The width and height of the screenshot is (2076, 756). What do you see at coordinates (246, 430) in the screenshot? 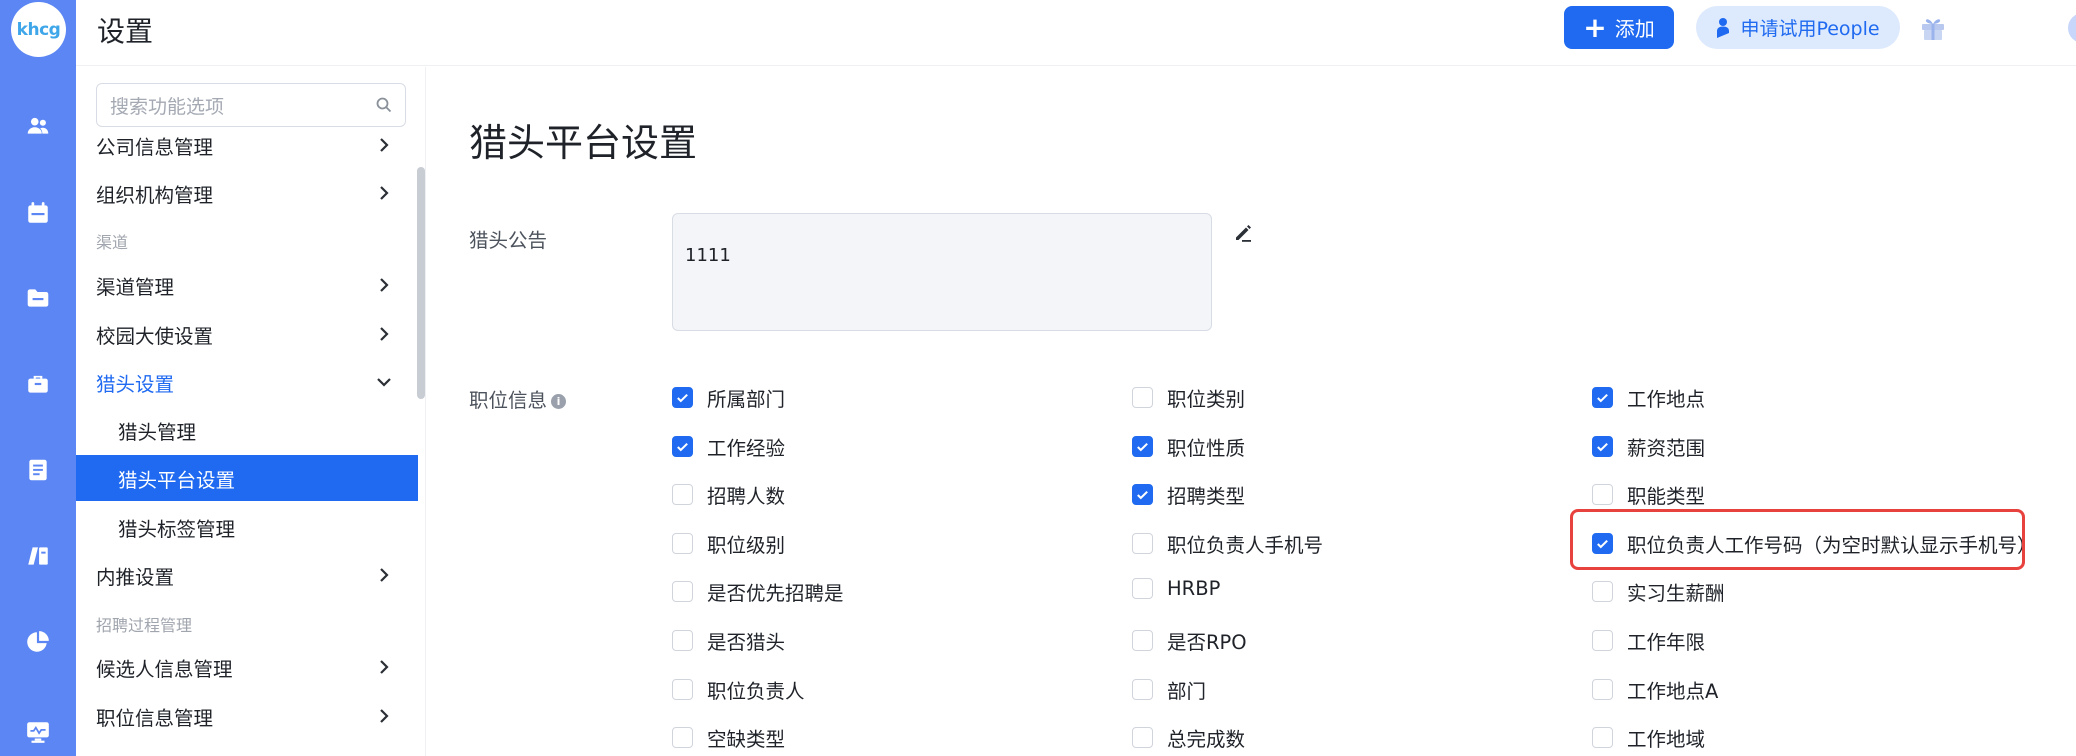
I see `sidebar-item-headhunter-mgmt: 猎头管理` at bounding box center [246, 430].